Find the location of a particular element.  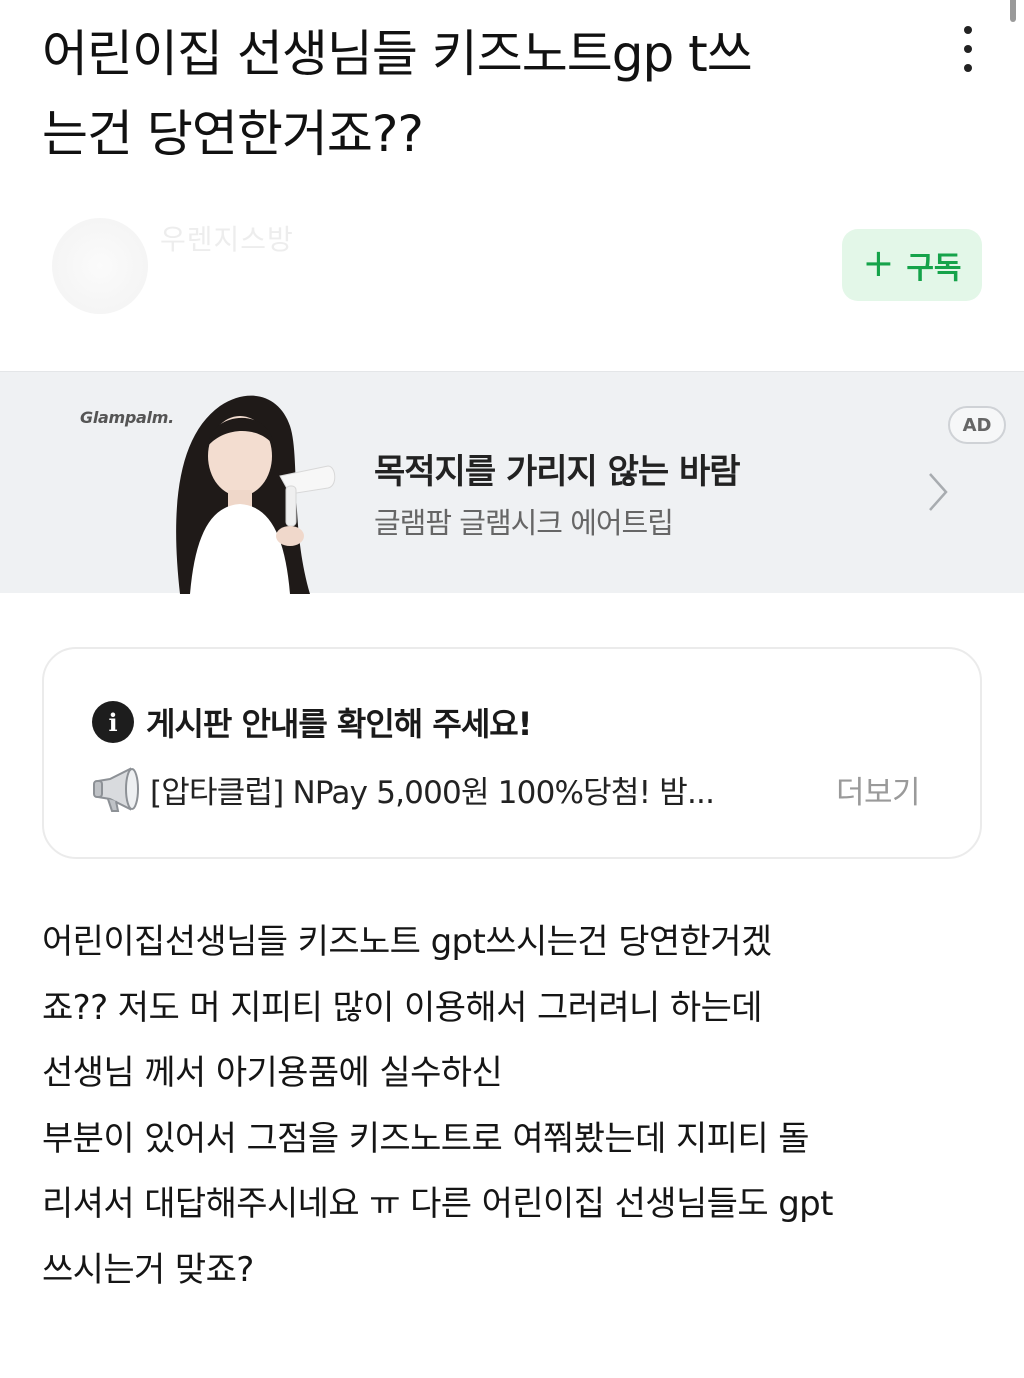

body-line: 쓰시는거 맞죠? is located at coordinates (148, 1269).